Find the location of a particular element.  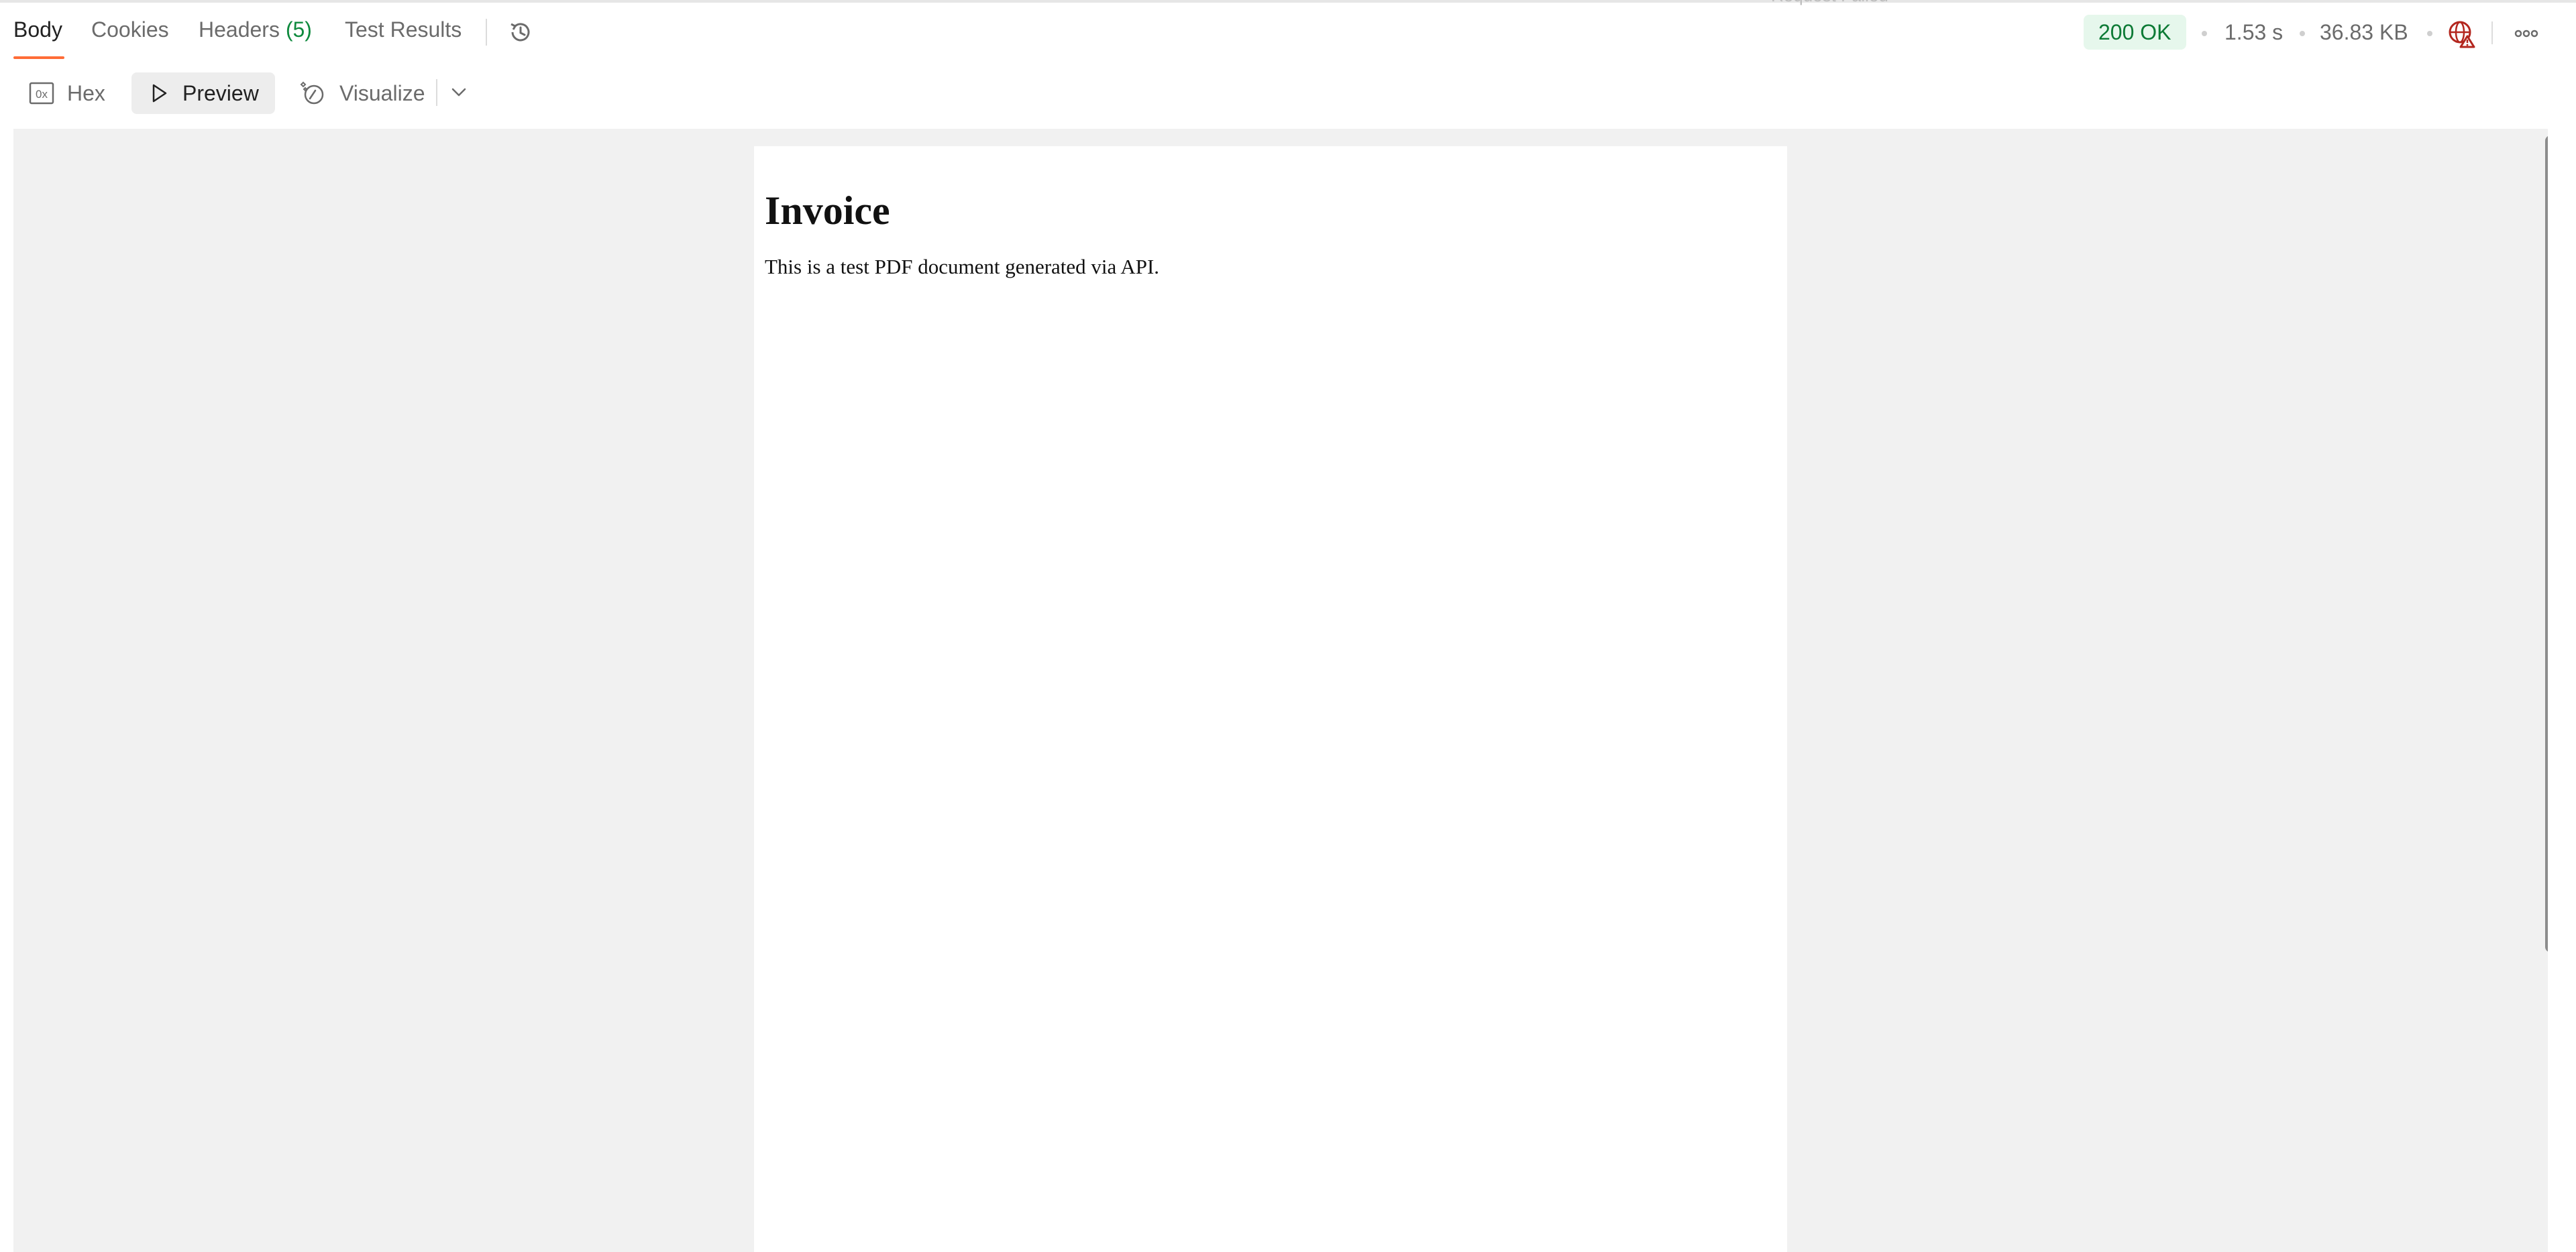

preview-label: Preview is located at coordinates (220, 92).